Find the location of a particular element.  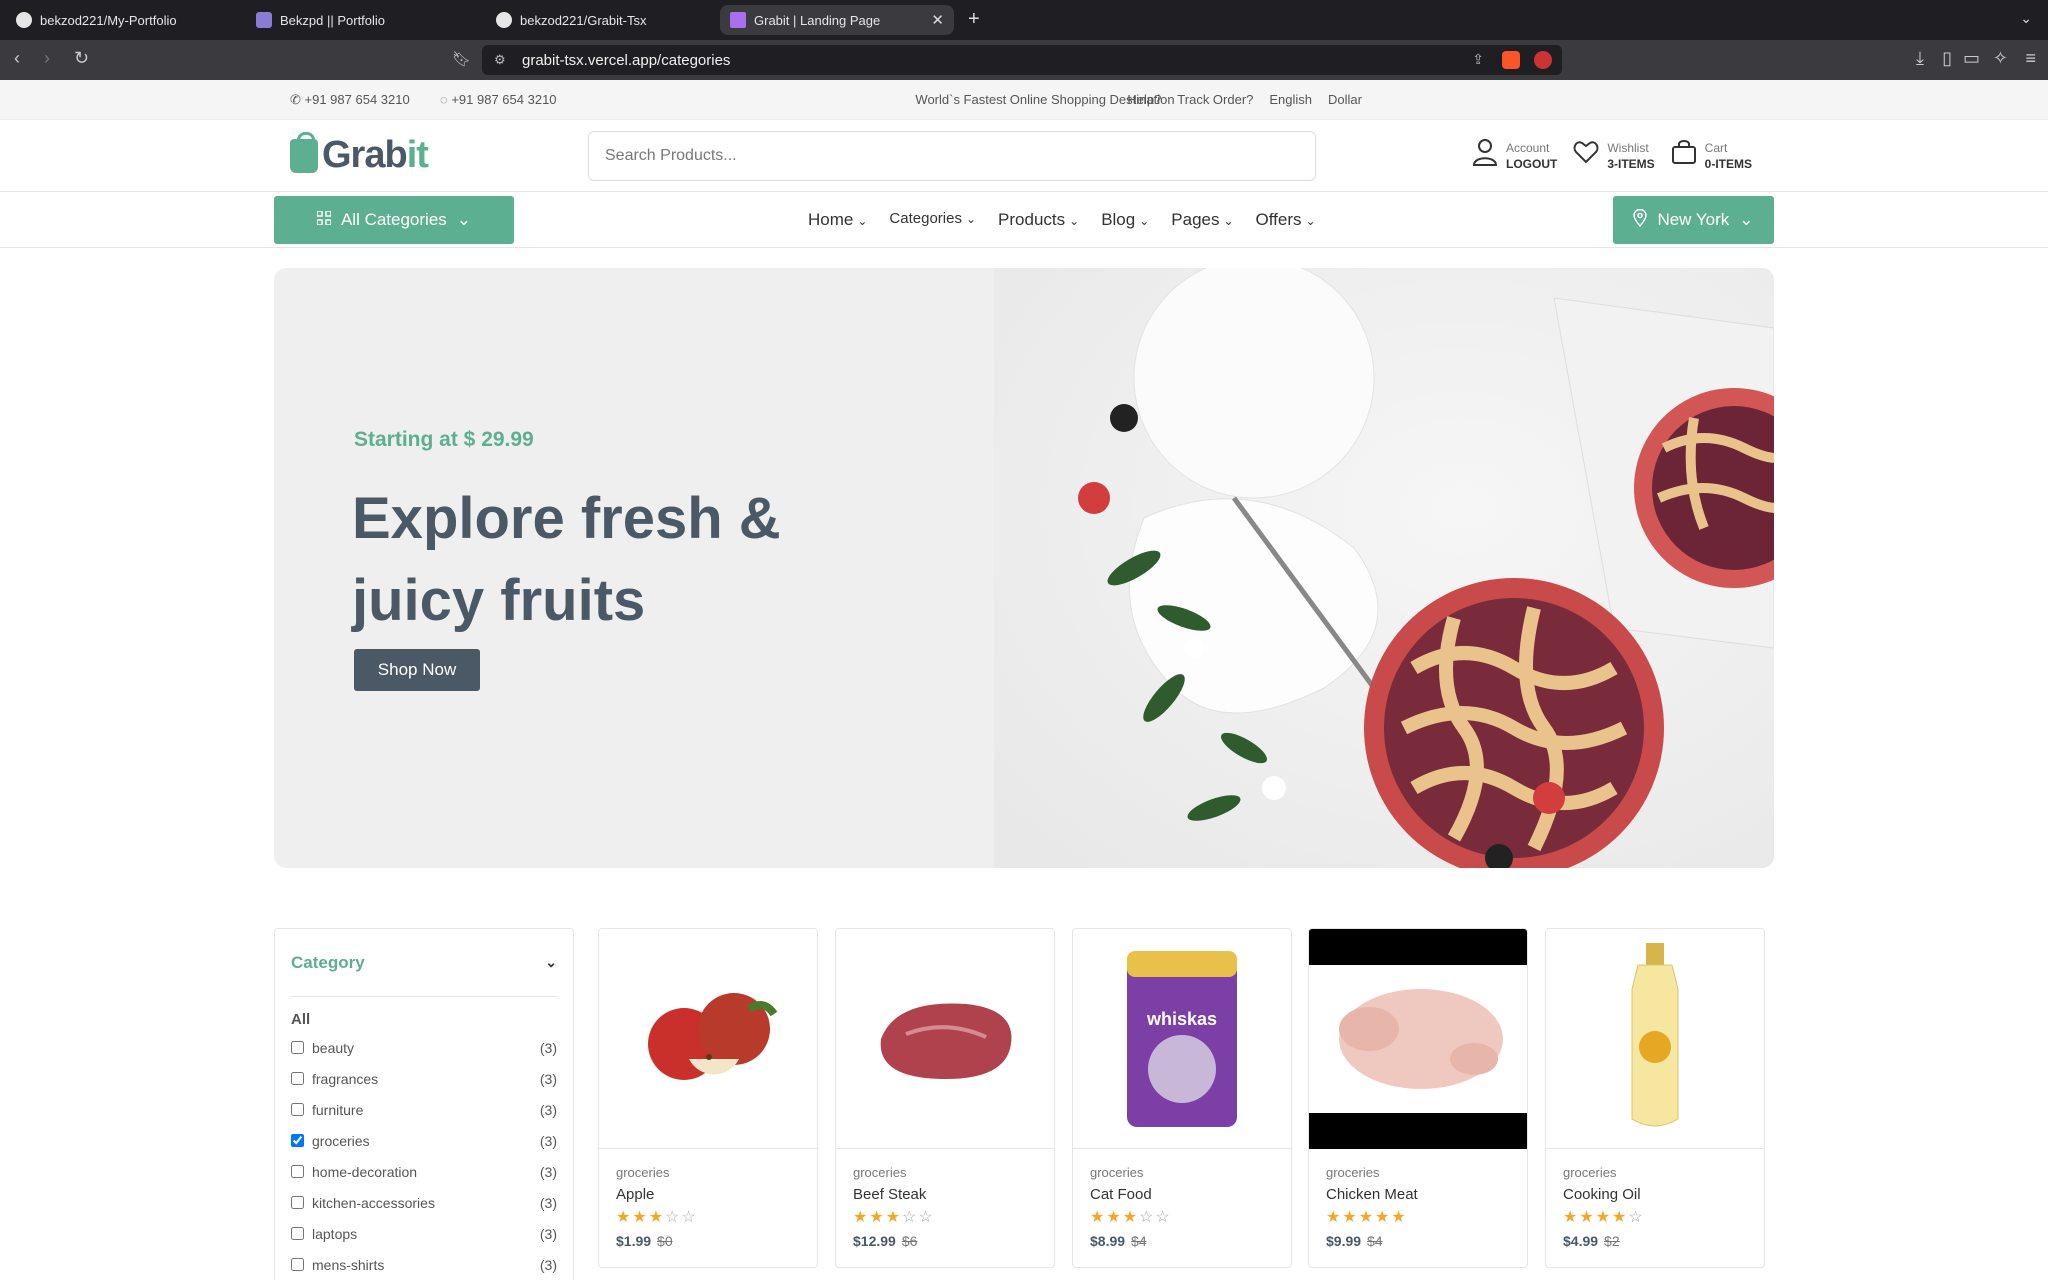

category-row: furniture (3) is located at coordinates (424, 1109).